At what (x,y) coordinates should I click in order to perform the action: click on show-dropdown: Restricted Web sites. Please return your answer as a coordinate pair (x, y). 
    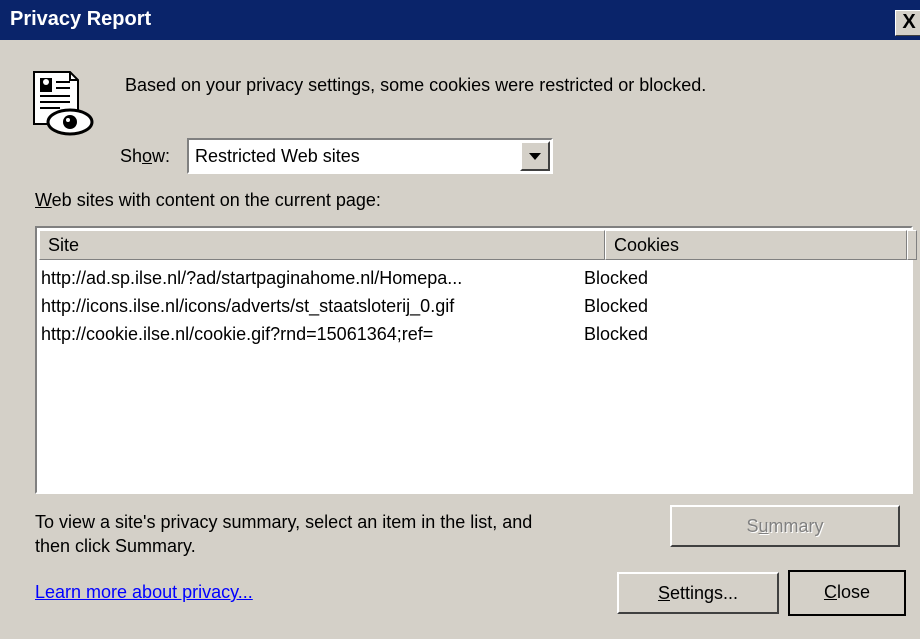
    Looking at the image, I should click on (370, 156).